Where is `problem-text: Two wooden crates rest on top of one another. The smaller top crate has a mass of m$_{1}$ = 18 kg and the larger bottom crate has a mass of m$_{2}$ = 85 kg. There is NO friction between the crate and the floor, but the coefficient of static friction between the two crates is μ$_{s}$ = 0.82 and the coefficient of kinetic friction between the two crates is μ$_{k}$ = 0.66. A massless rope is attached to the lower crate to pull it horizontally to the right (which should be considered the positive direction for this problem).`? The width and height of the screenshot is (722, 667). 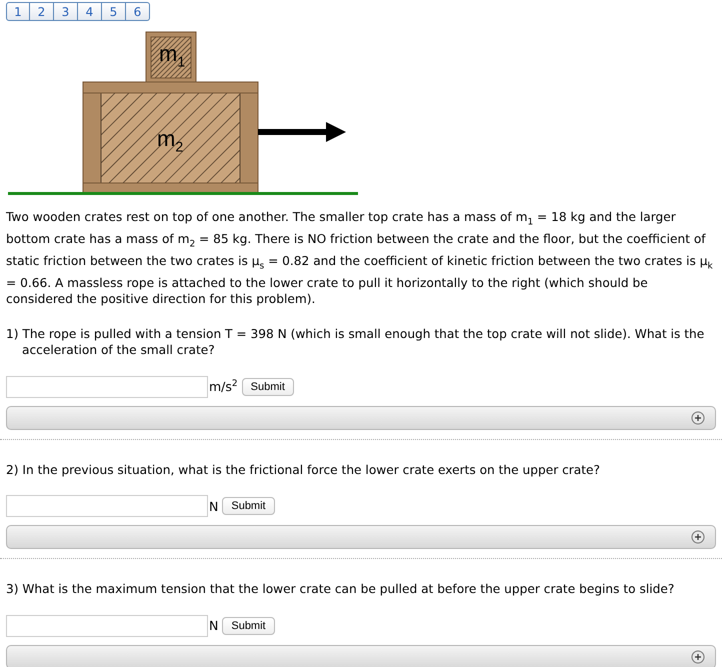
problem-text: Two wooden crates rest on top of one another. The smaller top crate has a mass of m$_{1}$ = 18 kg and the larger bottom crate has a mass of m$_{2}$ = 85 kg. There is NO friction between the crate and the floor, but the coefficient of static friction between the two crates is μ$_{s}$ = 0.82 and the coefficient of kinetic friction between the two crates is μ$_{k}$ = 0.66. A massless rope is attached to the lower crate to pull it horizontally to the right (which should be considered the positive direction for this problem). is located at coordinates (360, 258).